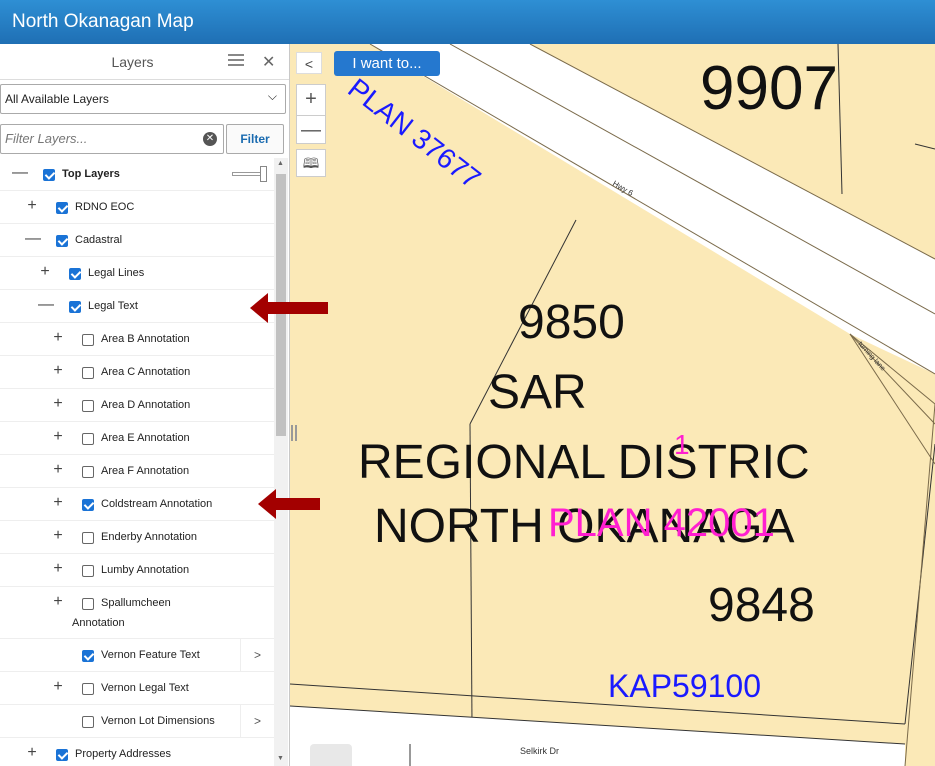 This screenshot has width=935, height=766. I want to click on layer-row: + Coldstream Annotation, so click(137, 504).